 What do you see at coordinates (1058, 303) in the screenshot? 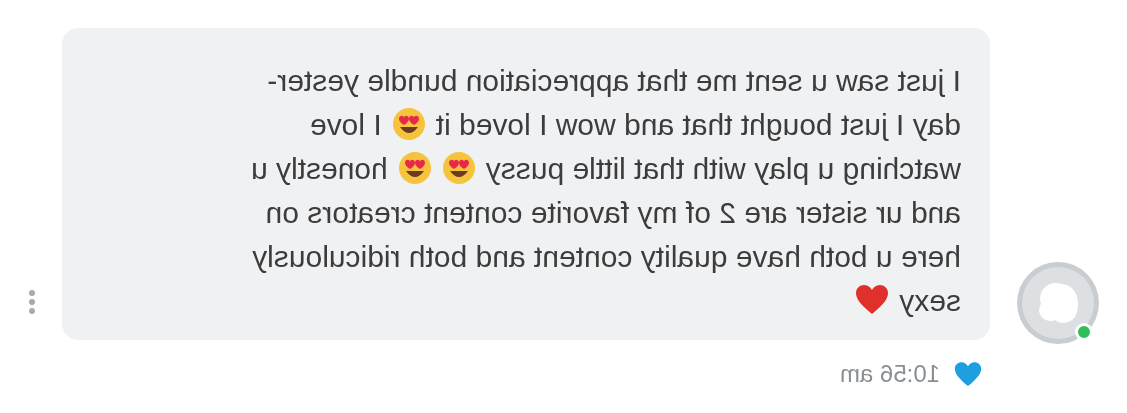
I see `avatar` at bounding box center [1058, 303].